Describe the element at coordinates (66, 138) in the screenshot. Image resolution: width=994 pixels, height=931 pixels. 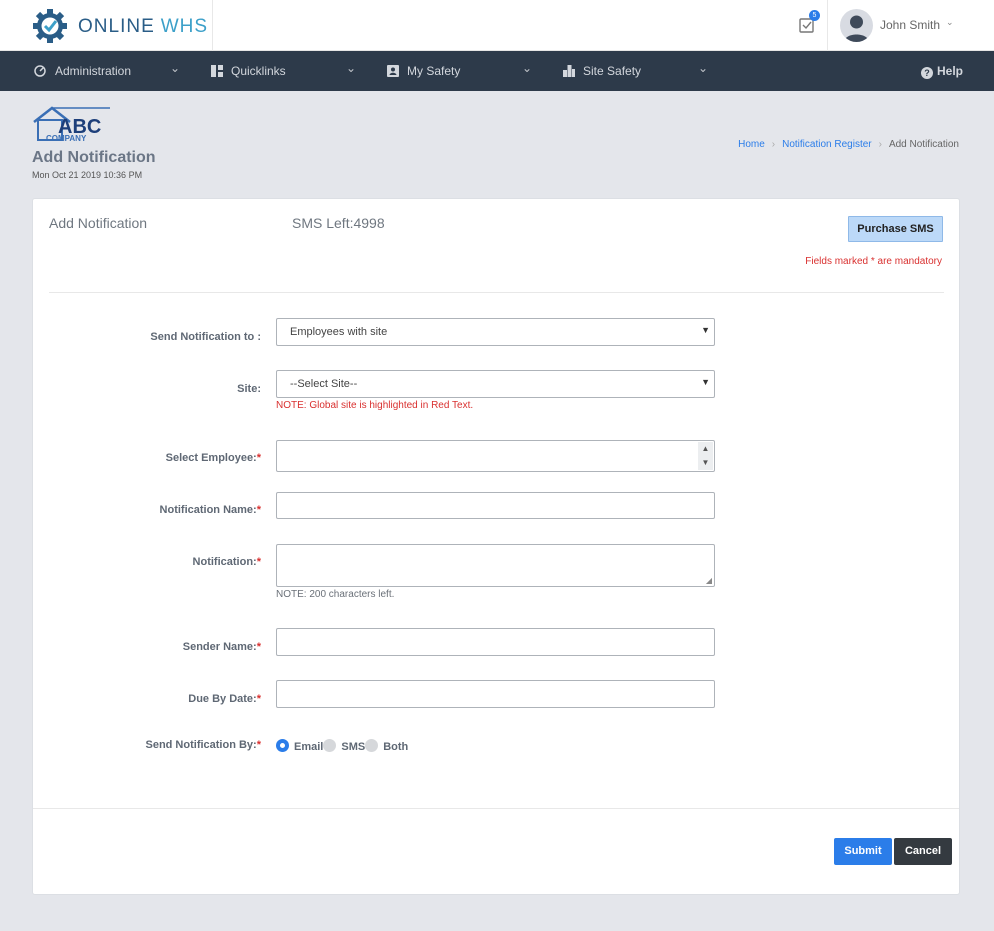
I see `svg-text: COMPANY` at that location.